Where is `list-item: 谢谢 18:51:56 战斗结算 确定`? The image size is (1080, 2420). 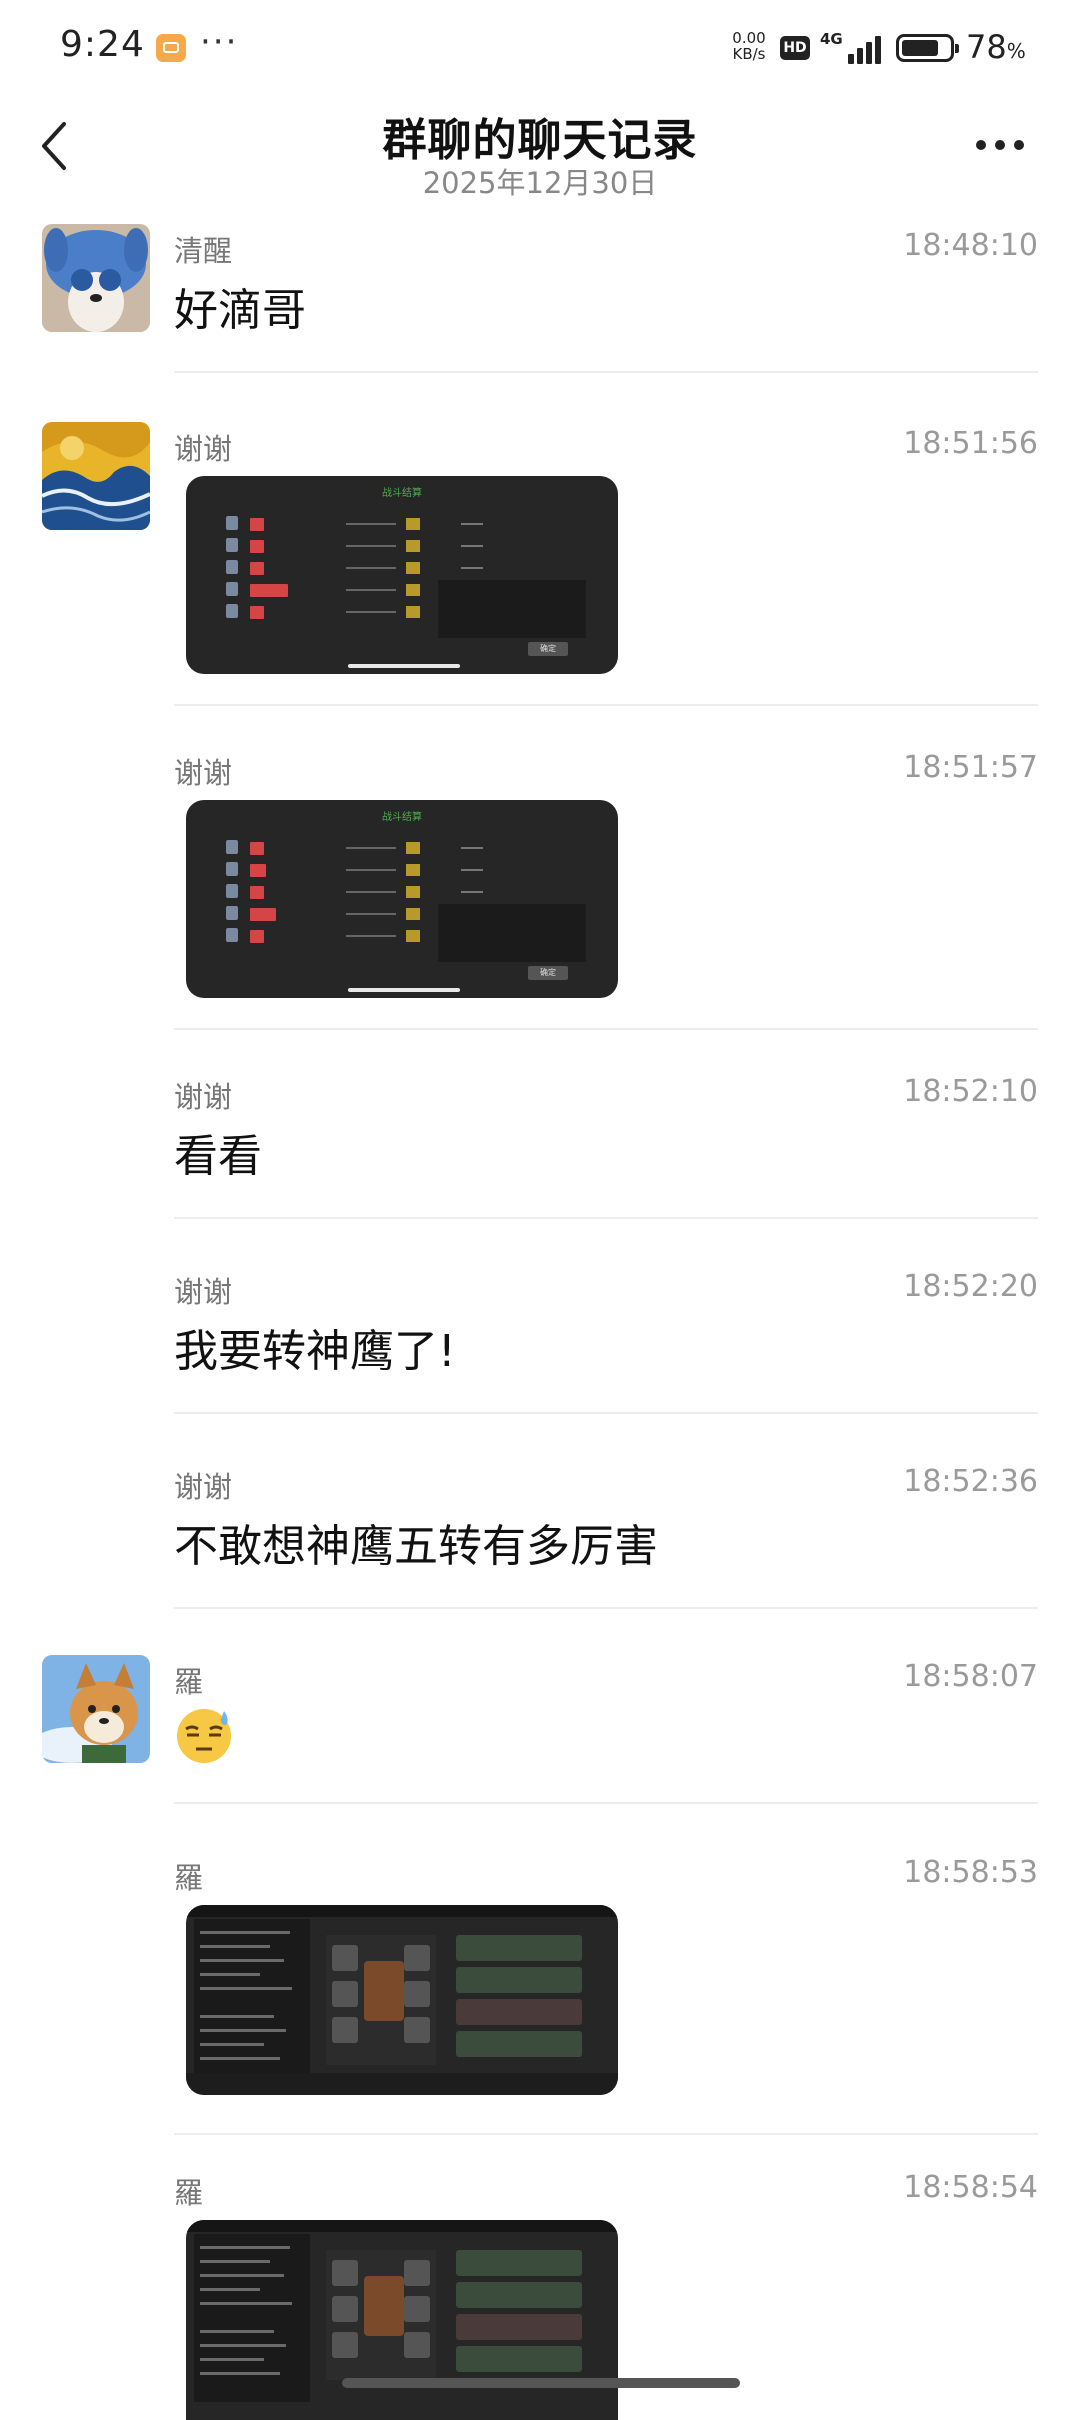
list-item: 谢谢 18:51:56 战斗结算 确定 is located at coordinates (540, 564).